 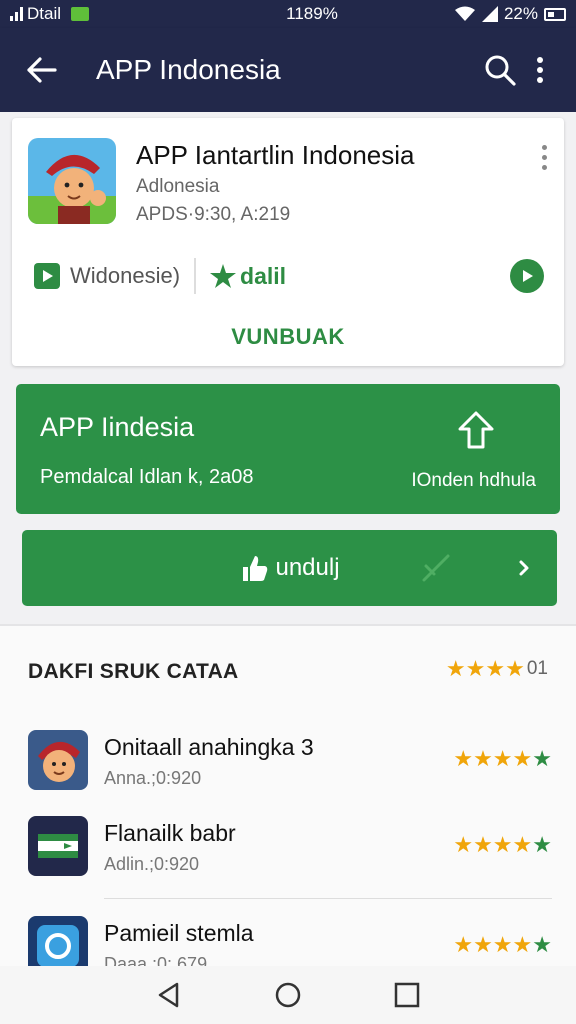 What do you see at coordinates (209, 747) in the screenshot?
I see `list-item-title: Onitaall anahingka 3` at bounding box center [209, 747].